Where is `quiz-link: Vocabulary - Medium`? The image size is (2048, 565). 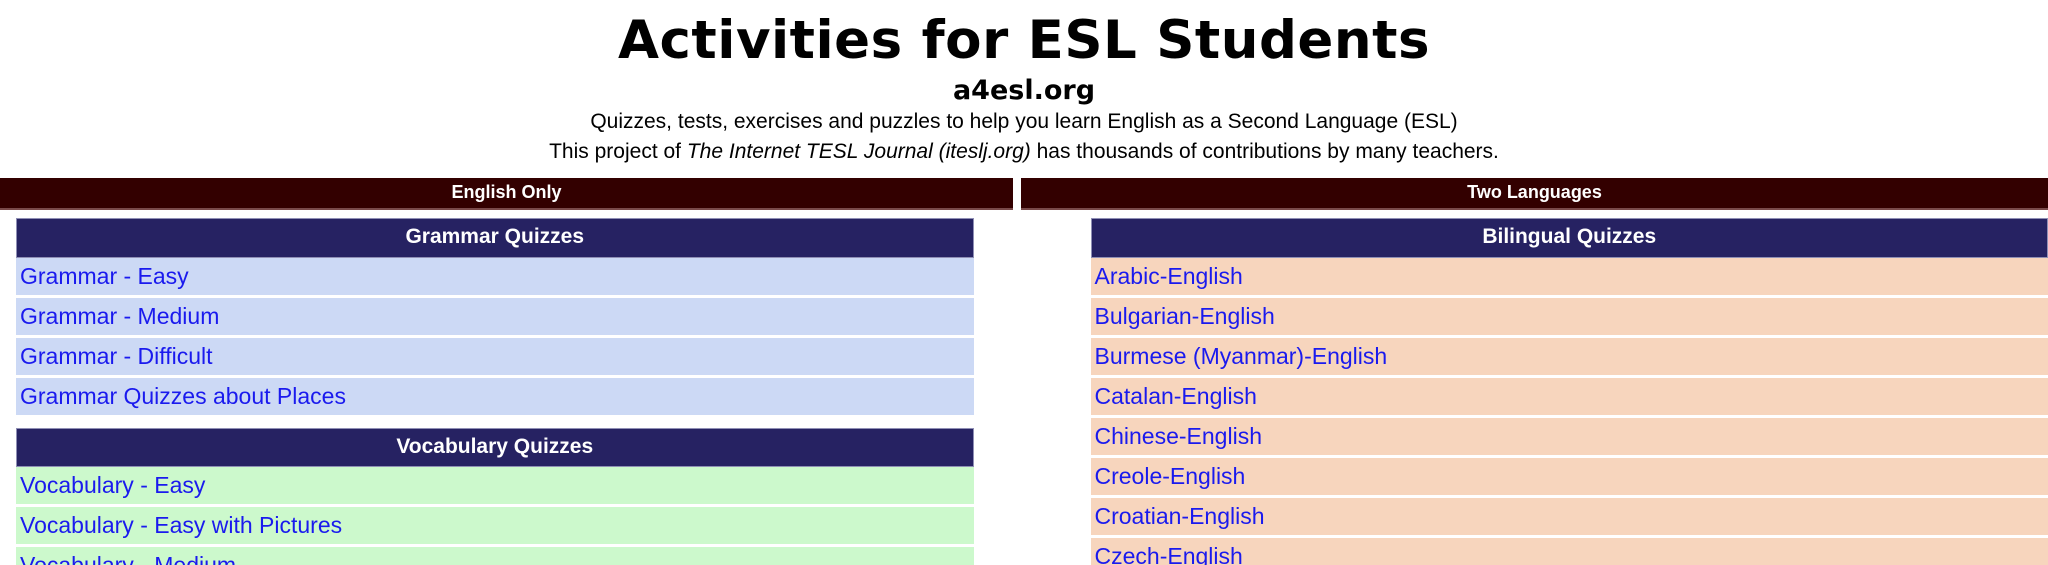 quiz-link: Vocabulary - Medium is located at coordinates (128, 558).